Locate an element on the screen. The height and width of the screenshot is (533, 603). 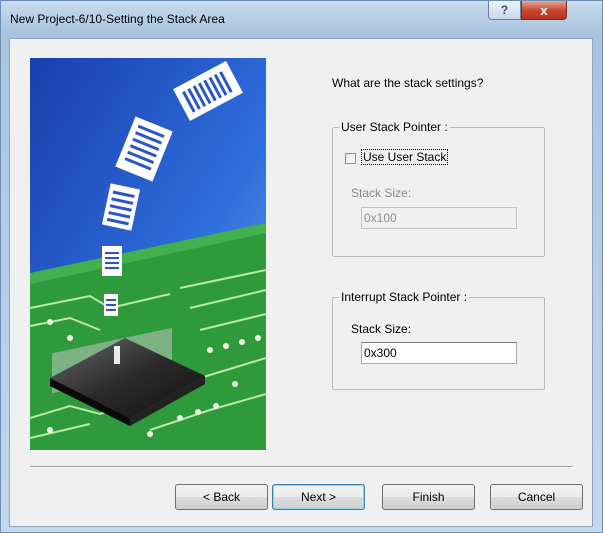
back-button: < Back is located at coordinates (221, 497).